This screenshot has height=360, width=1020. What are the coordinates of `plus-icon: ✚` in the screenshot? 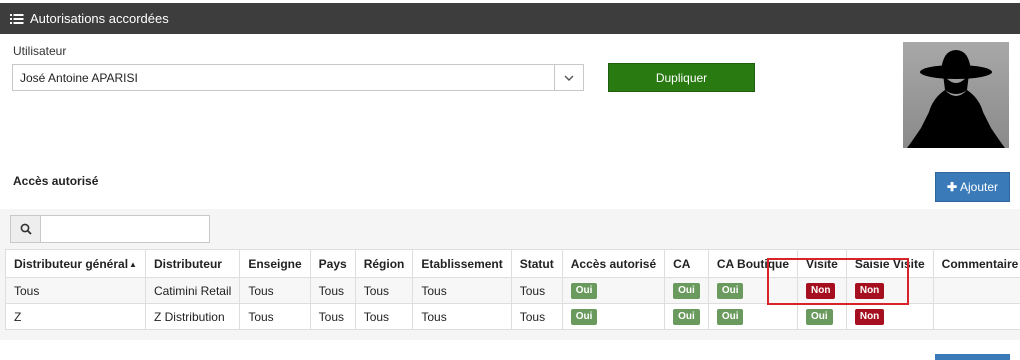 It's located at (952, 187).